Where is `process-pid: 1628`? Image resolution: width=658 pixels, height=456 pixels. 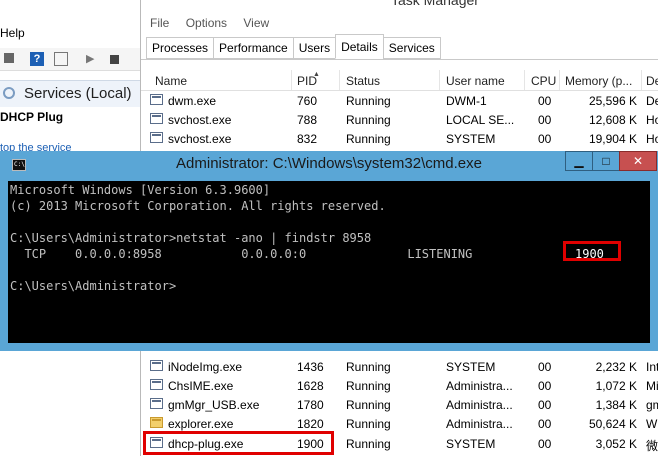
process-pid: 1628 is located at coordinates (310, 386).